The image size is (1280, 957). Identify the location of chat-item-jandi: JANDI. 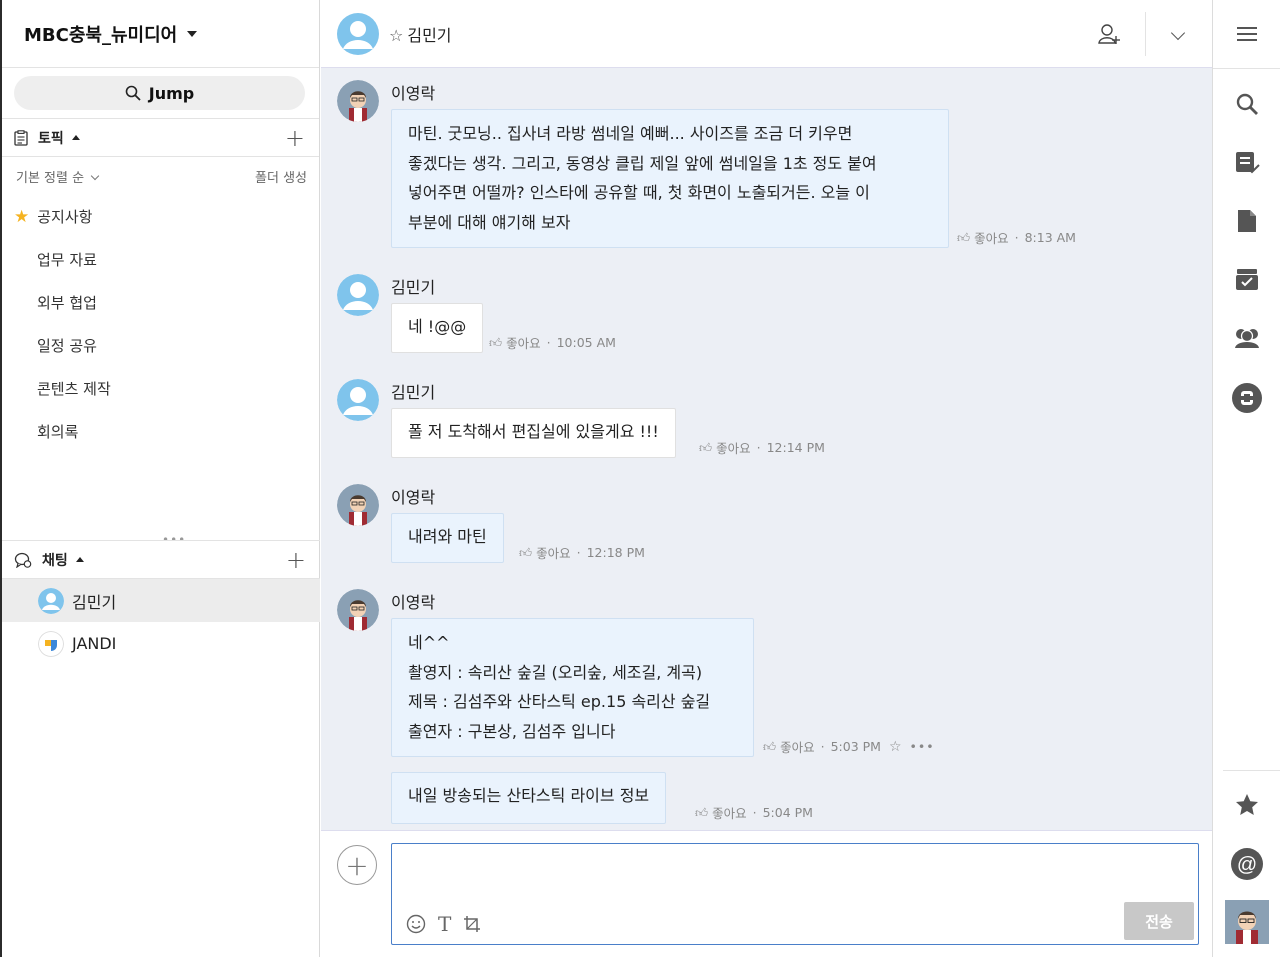
(161, 643).